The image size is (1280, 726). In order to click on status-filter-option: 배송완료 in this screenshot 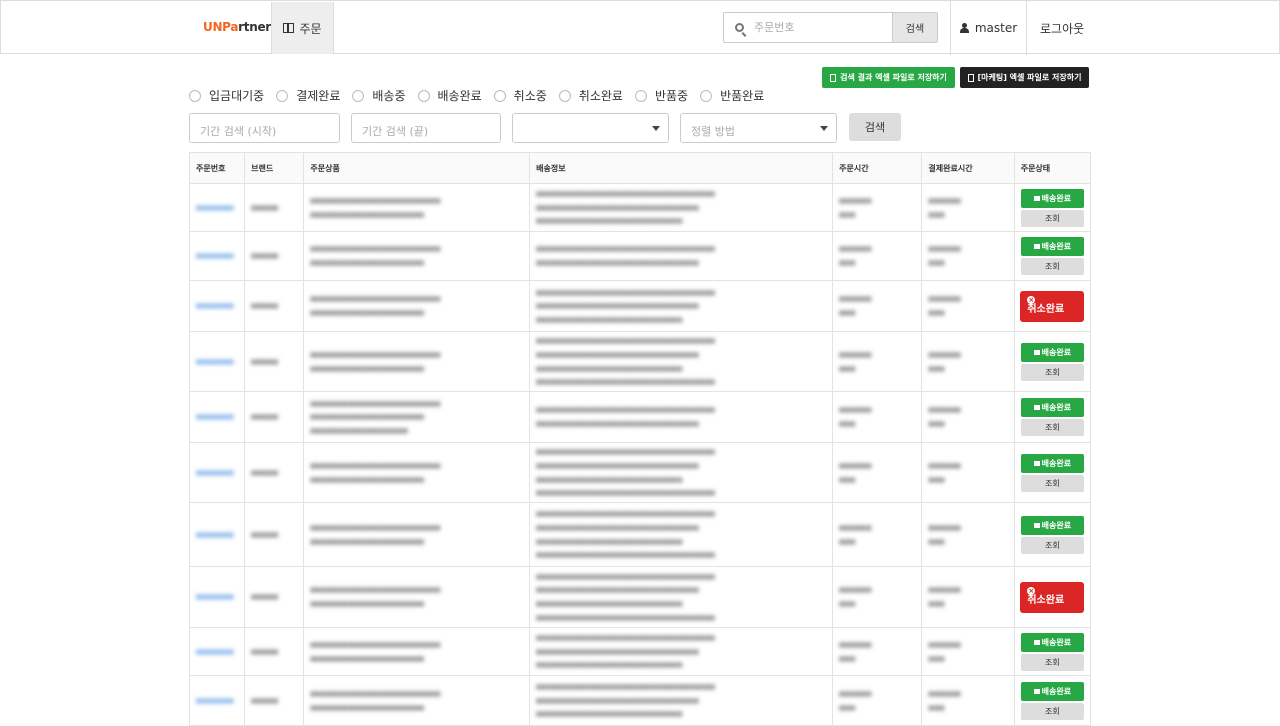, I will do `click(449, 95)`.